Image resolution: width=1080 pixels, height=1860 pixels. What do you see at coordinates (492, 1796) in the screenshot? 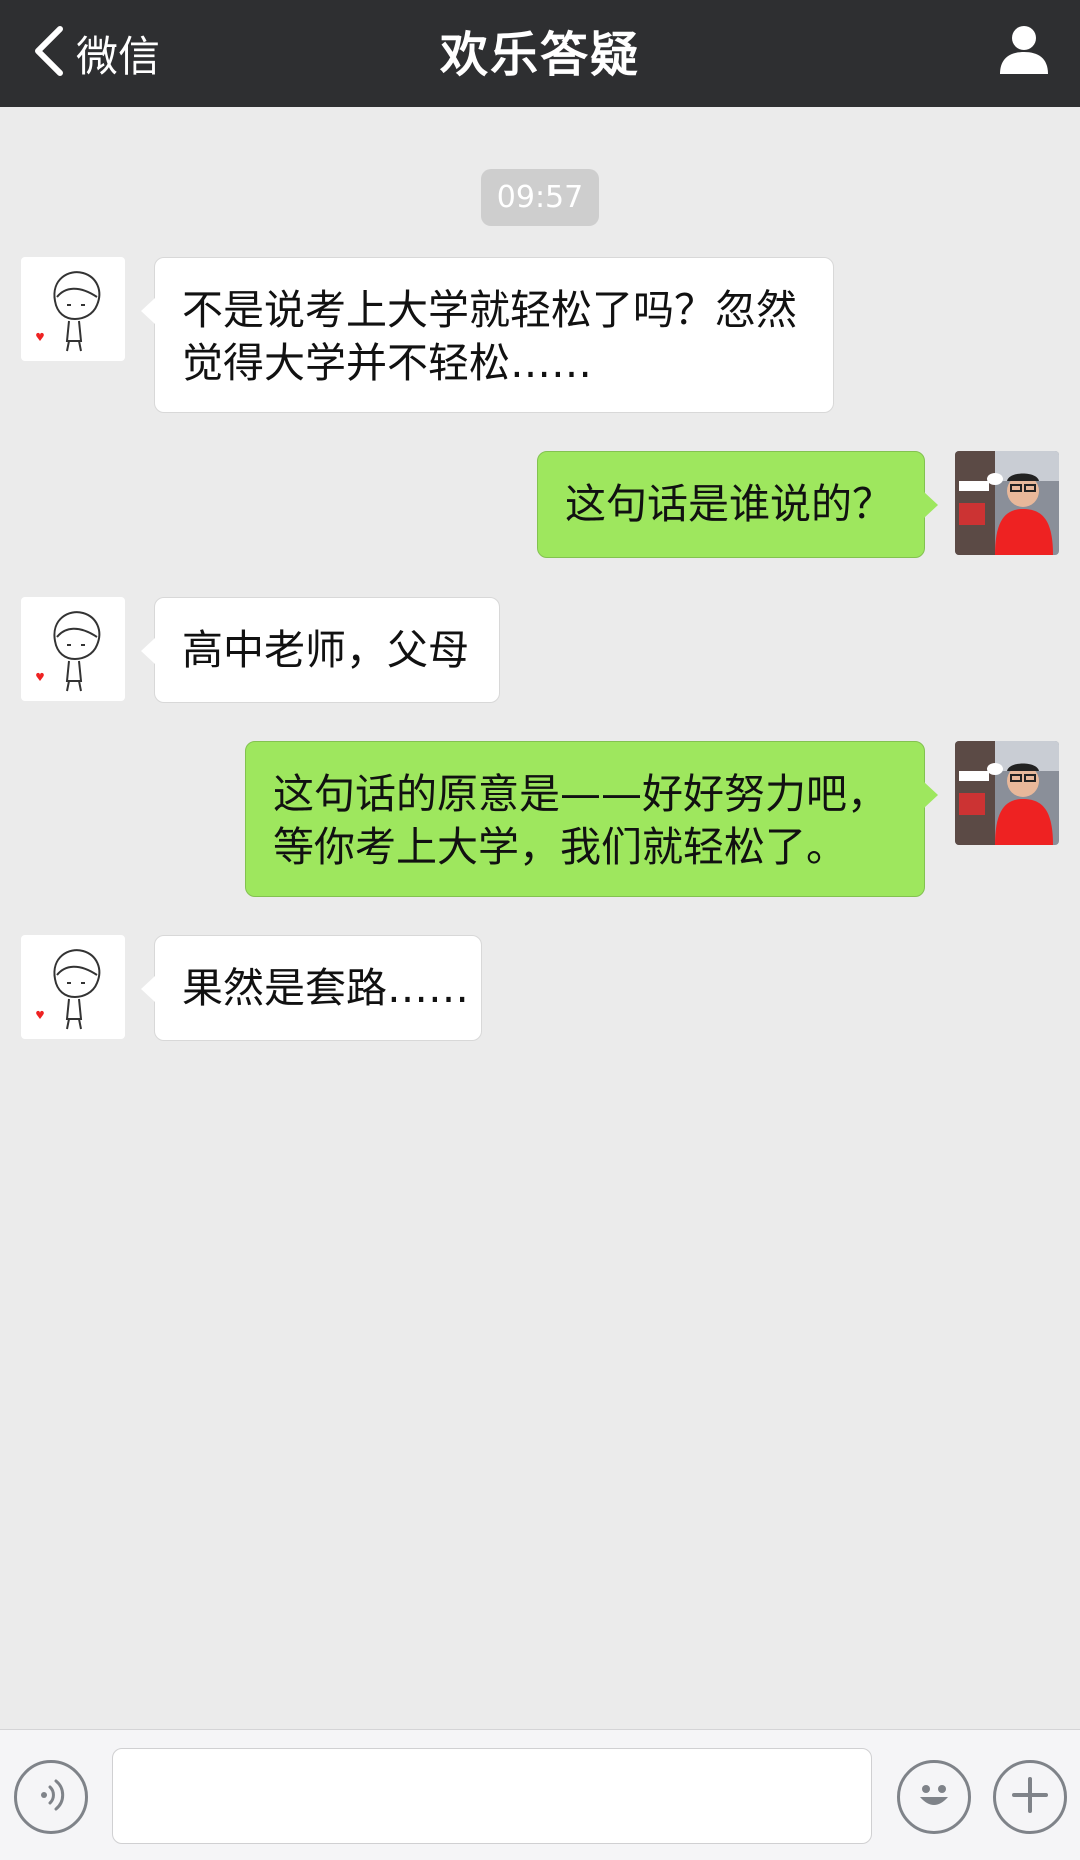
I see `message-input` at bounding box center [492, 1796].